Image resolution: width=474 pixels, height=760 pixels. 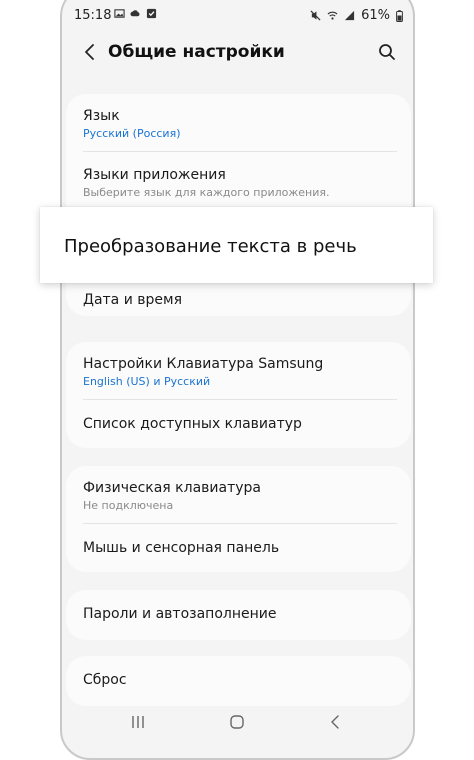 I want to click on app-header: Общие настройки, so click(x=237, y=52).